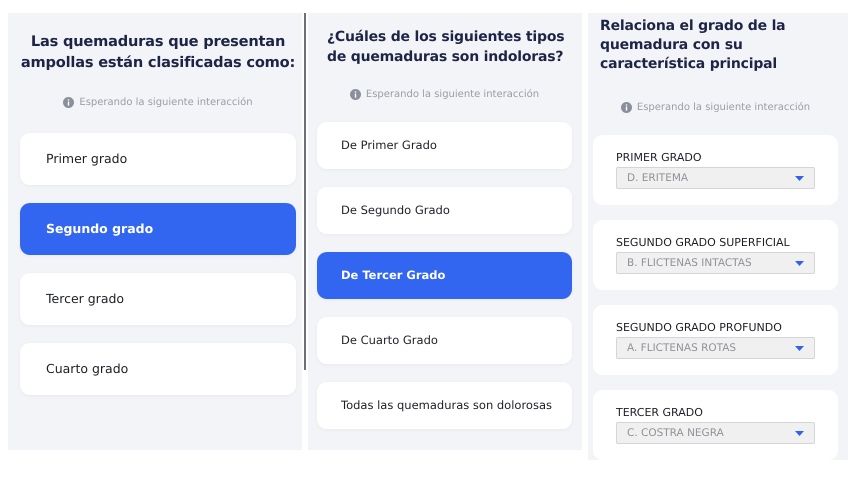 This screenshot has width=848, height=477. Describe the element at coordinates (444, 210) in the screenshot. I see `answer-option: De Segundo Grado` at that location.